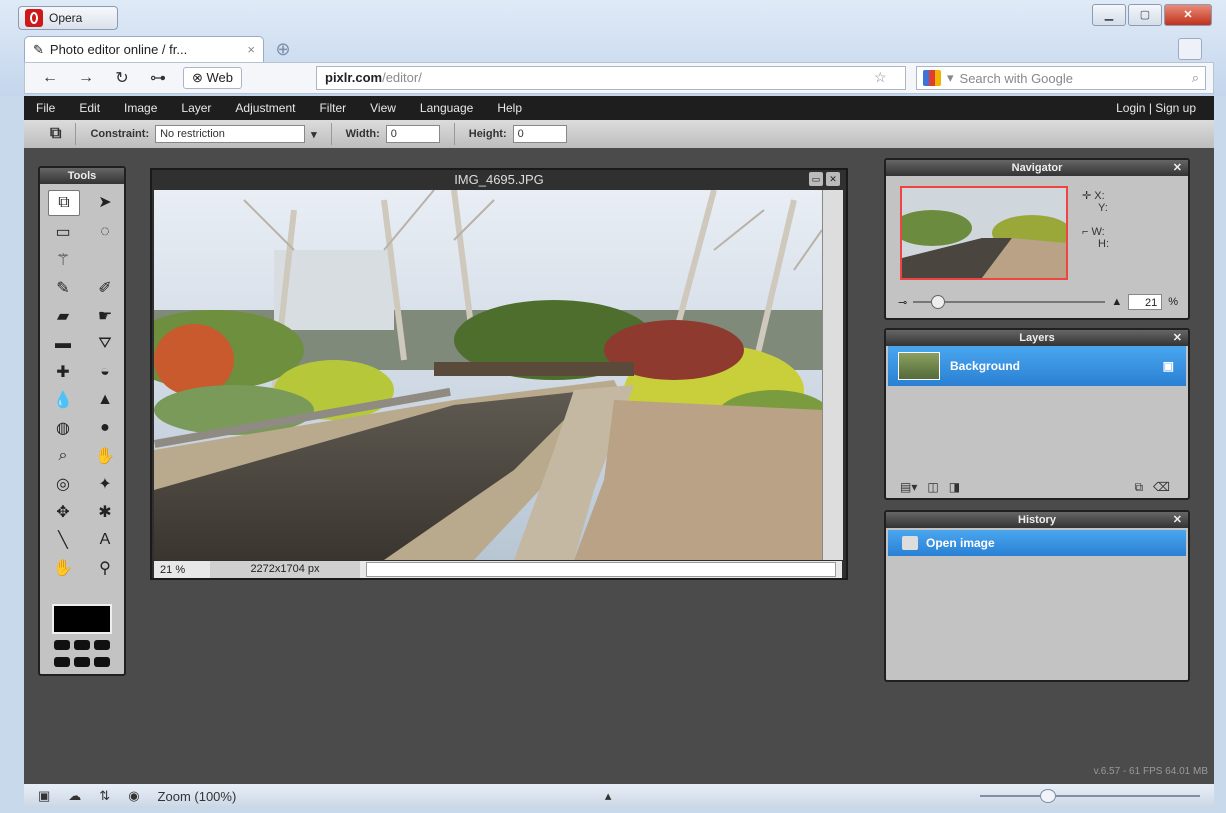 The image size is (1226, 813). I want to click on unite-icon: ☁, so click(74, 796).